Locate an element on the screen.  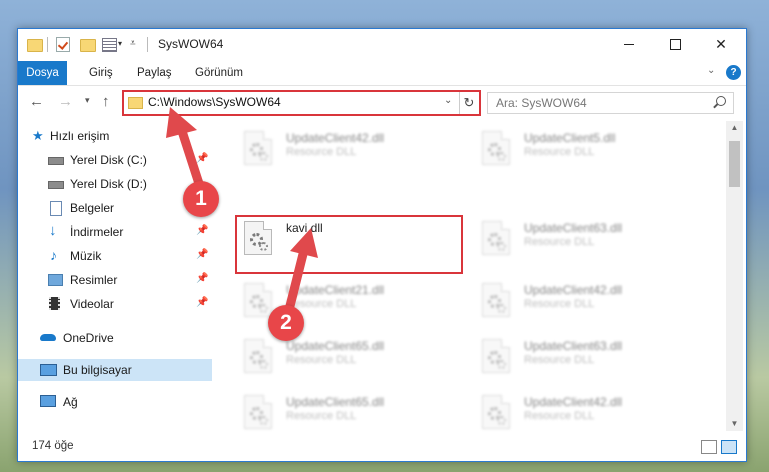
callout-badge-1: 1 is located at coordinates (201, 199).